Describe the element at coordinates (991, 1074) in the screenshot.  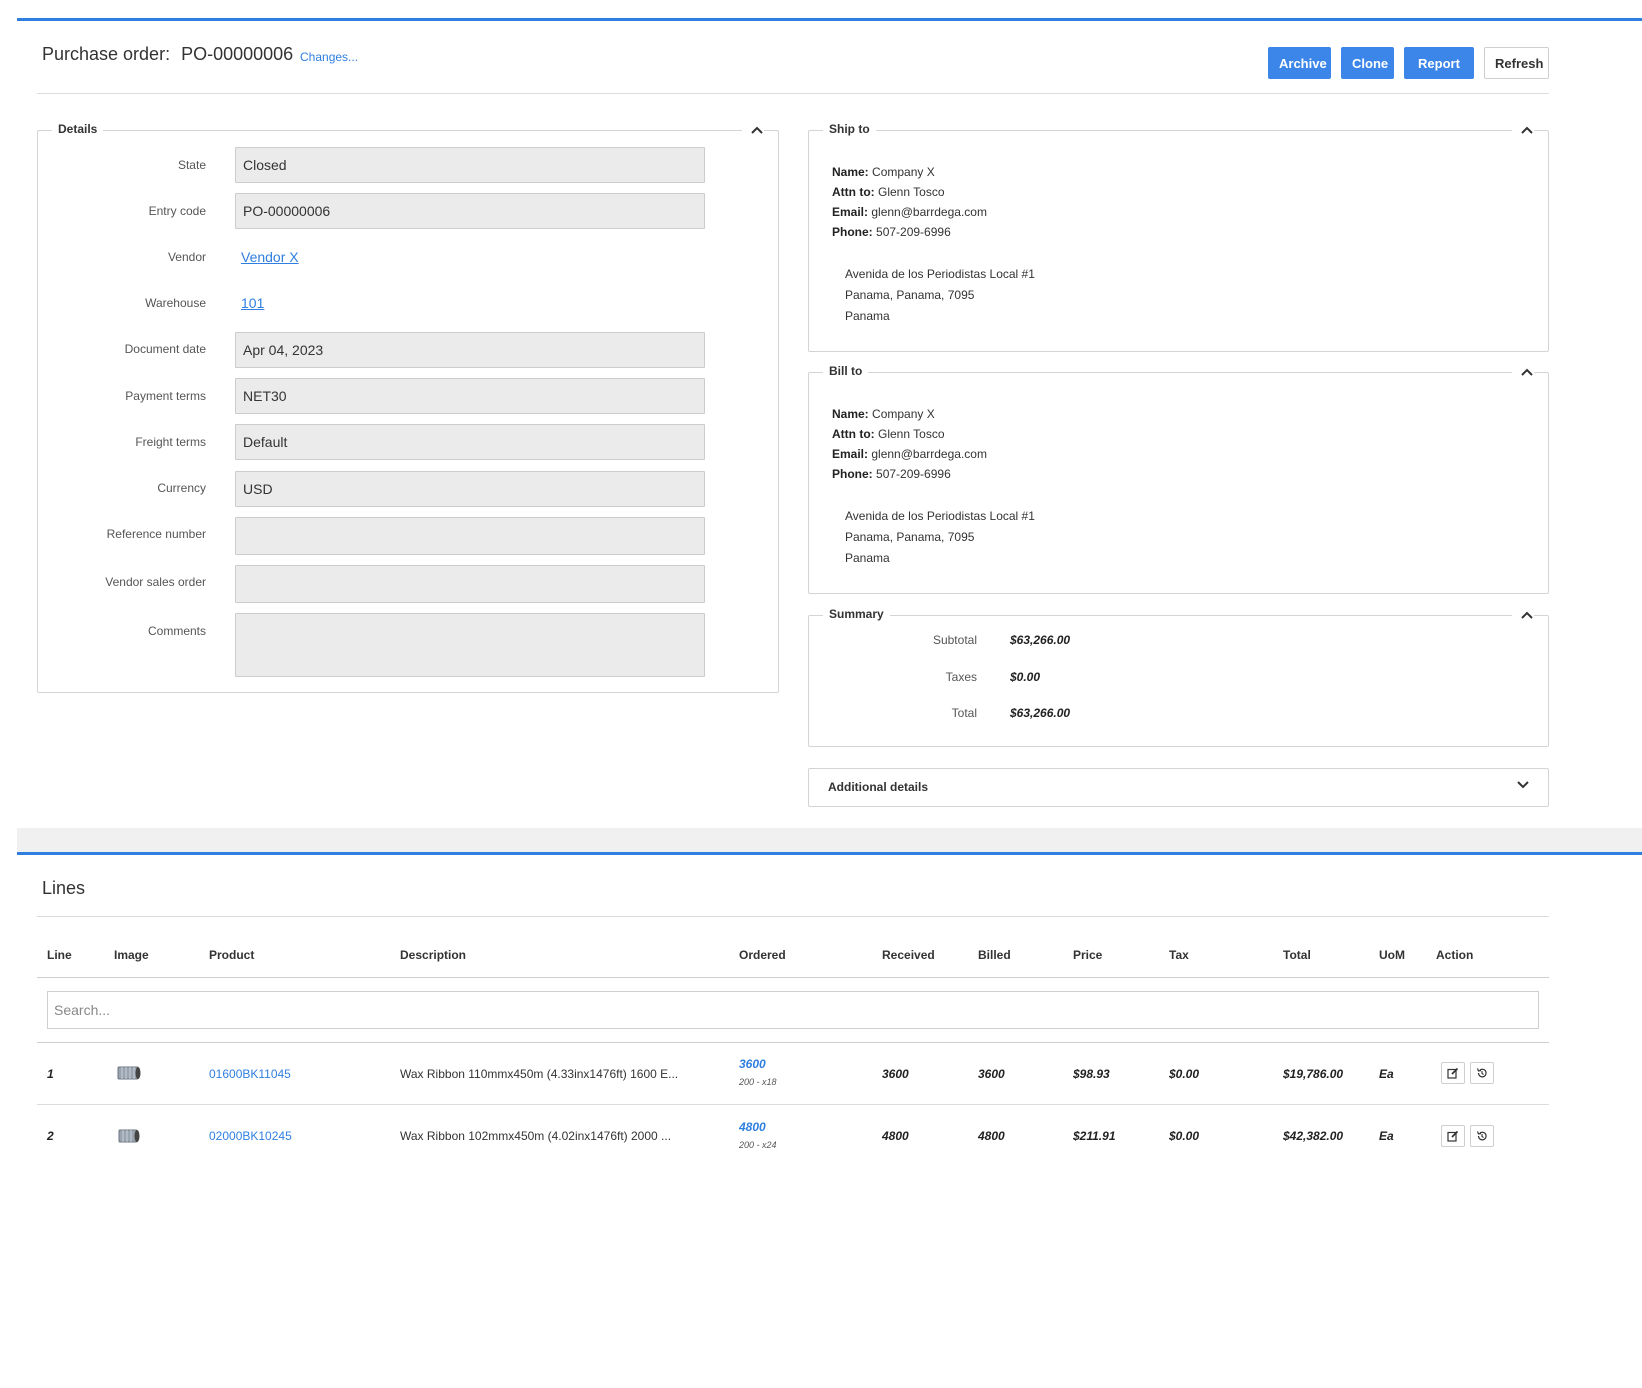
I see `row-billed: 3600` at that location.